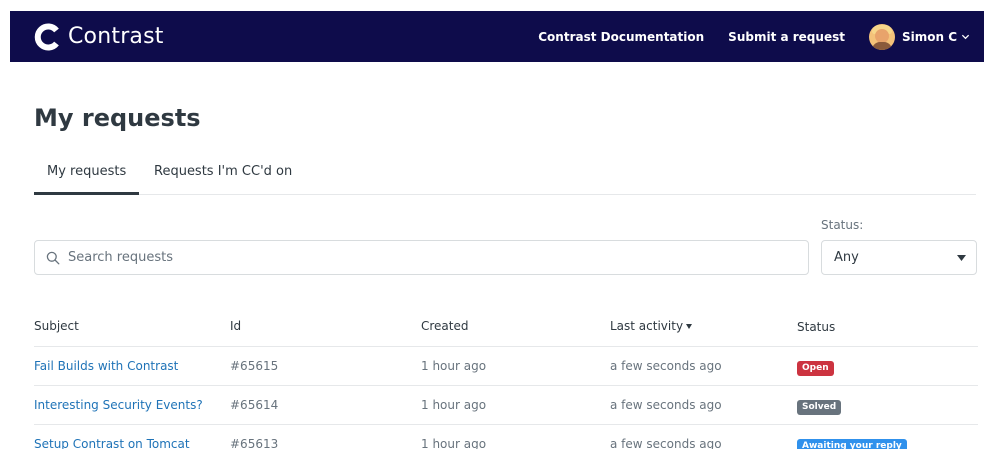 This screenshot has height=449, width=984. I want to click on column-header-status: Status, so click(816, 327).